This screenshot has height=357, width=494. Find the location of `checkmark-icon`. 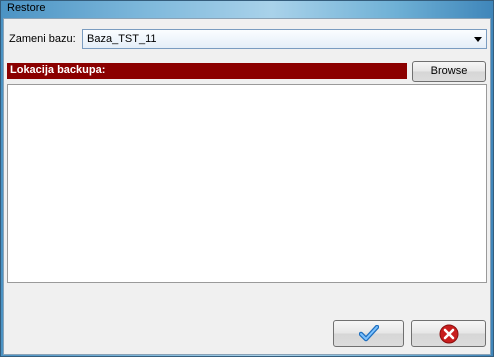

checkmark-icon is located at coordinates (368, 332).